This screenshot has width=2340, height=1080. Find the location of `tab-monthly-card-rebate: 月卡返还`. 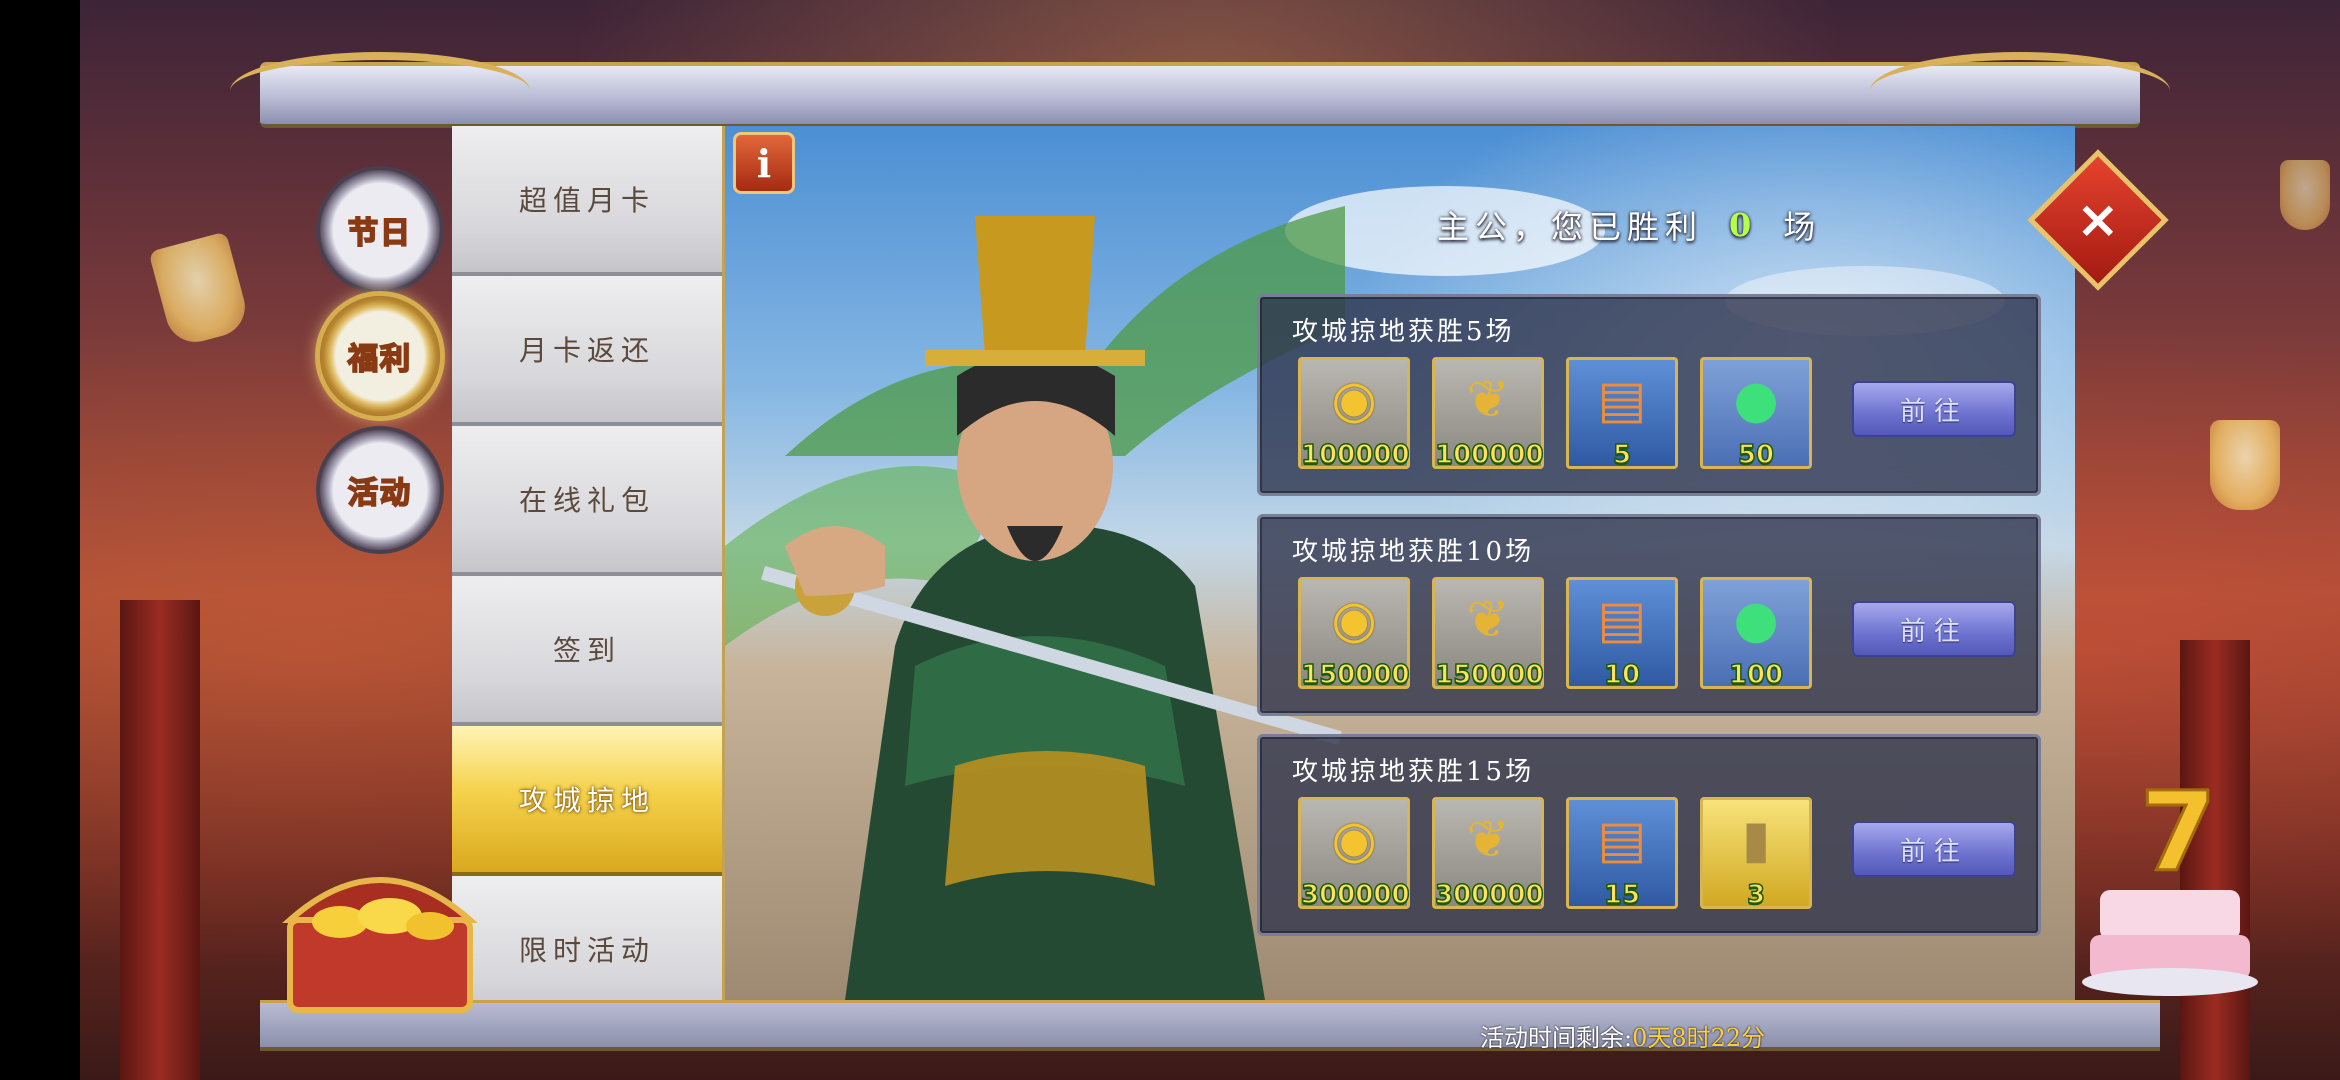

tab-monthly-card-rebate: 月卡返还 is located at coordinates (587, 351).